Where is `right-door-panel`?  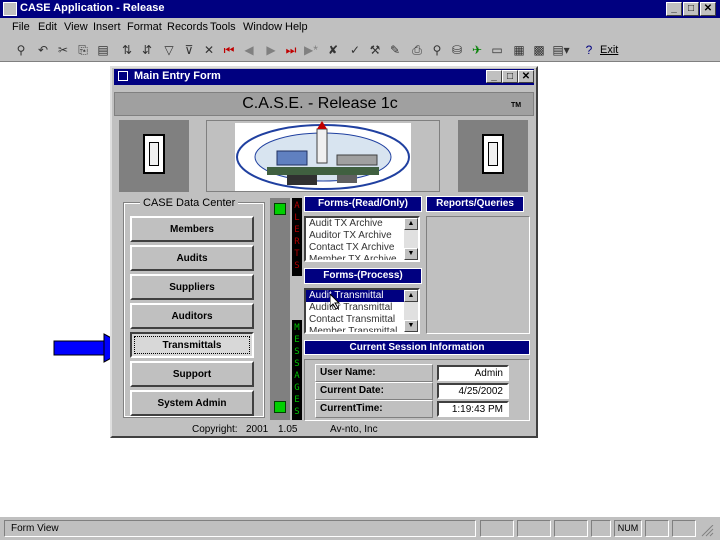 right-door-panel is located at coordinates (493, 156).